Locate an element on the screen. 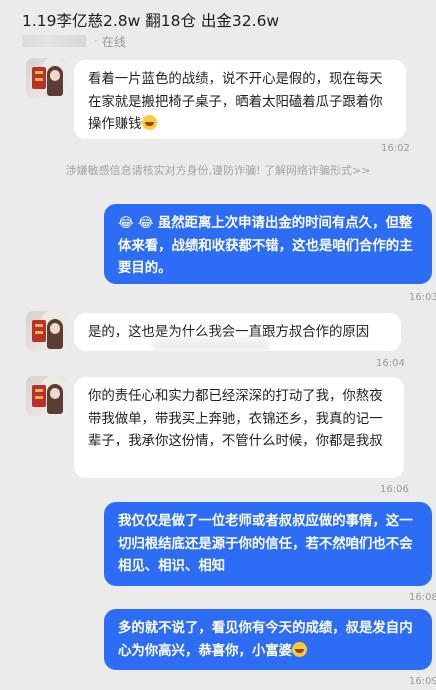 The height and width of the screenshot is (690, 436). smiling-face-icon is located at coordinates (300, 649).